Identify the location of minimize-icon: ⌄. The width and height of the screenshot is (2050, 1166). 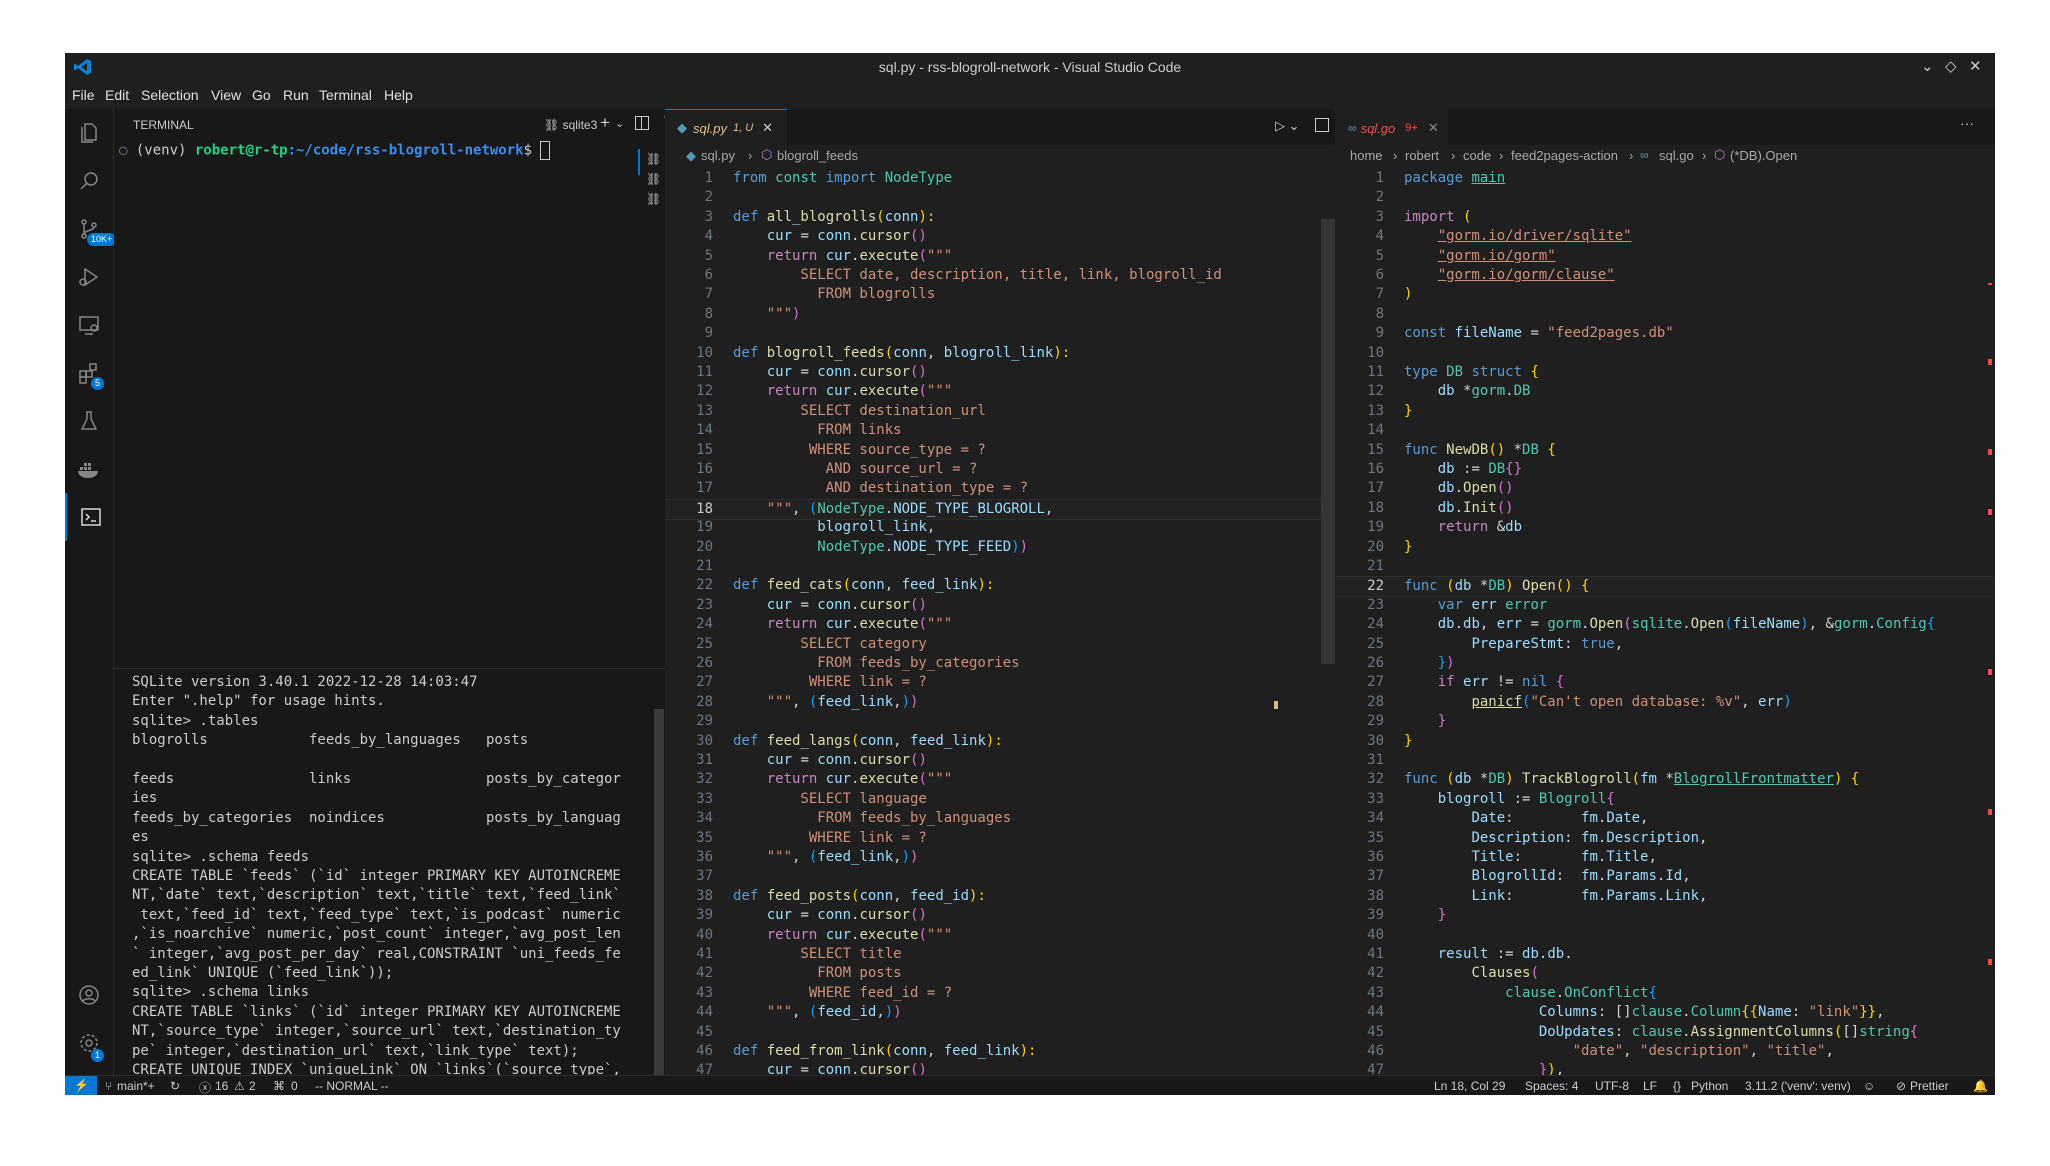
(1927, 66).